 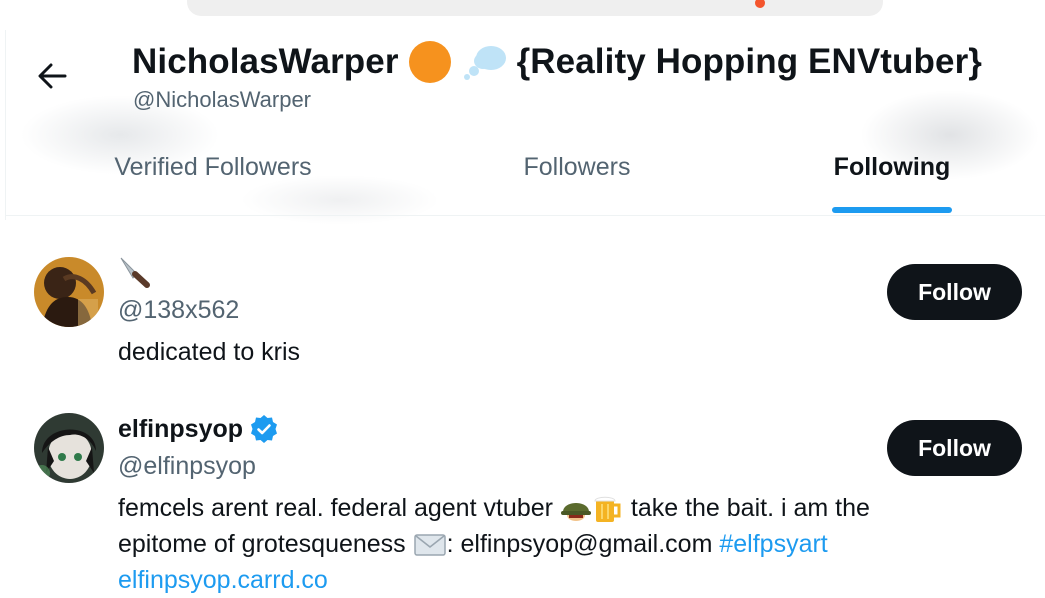 I want to click on tab-verified-followers: Verified Followers, so click(x=213, y=178).